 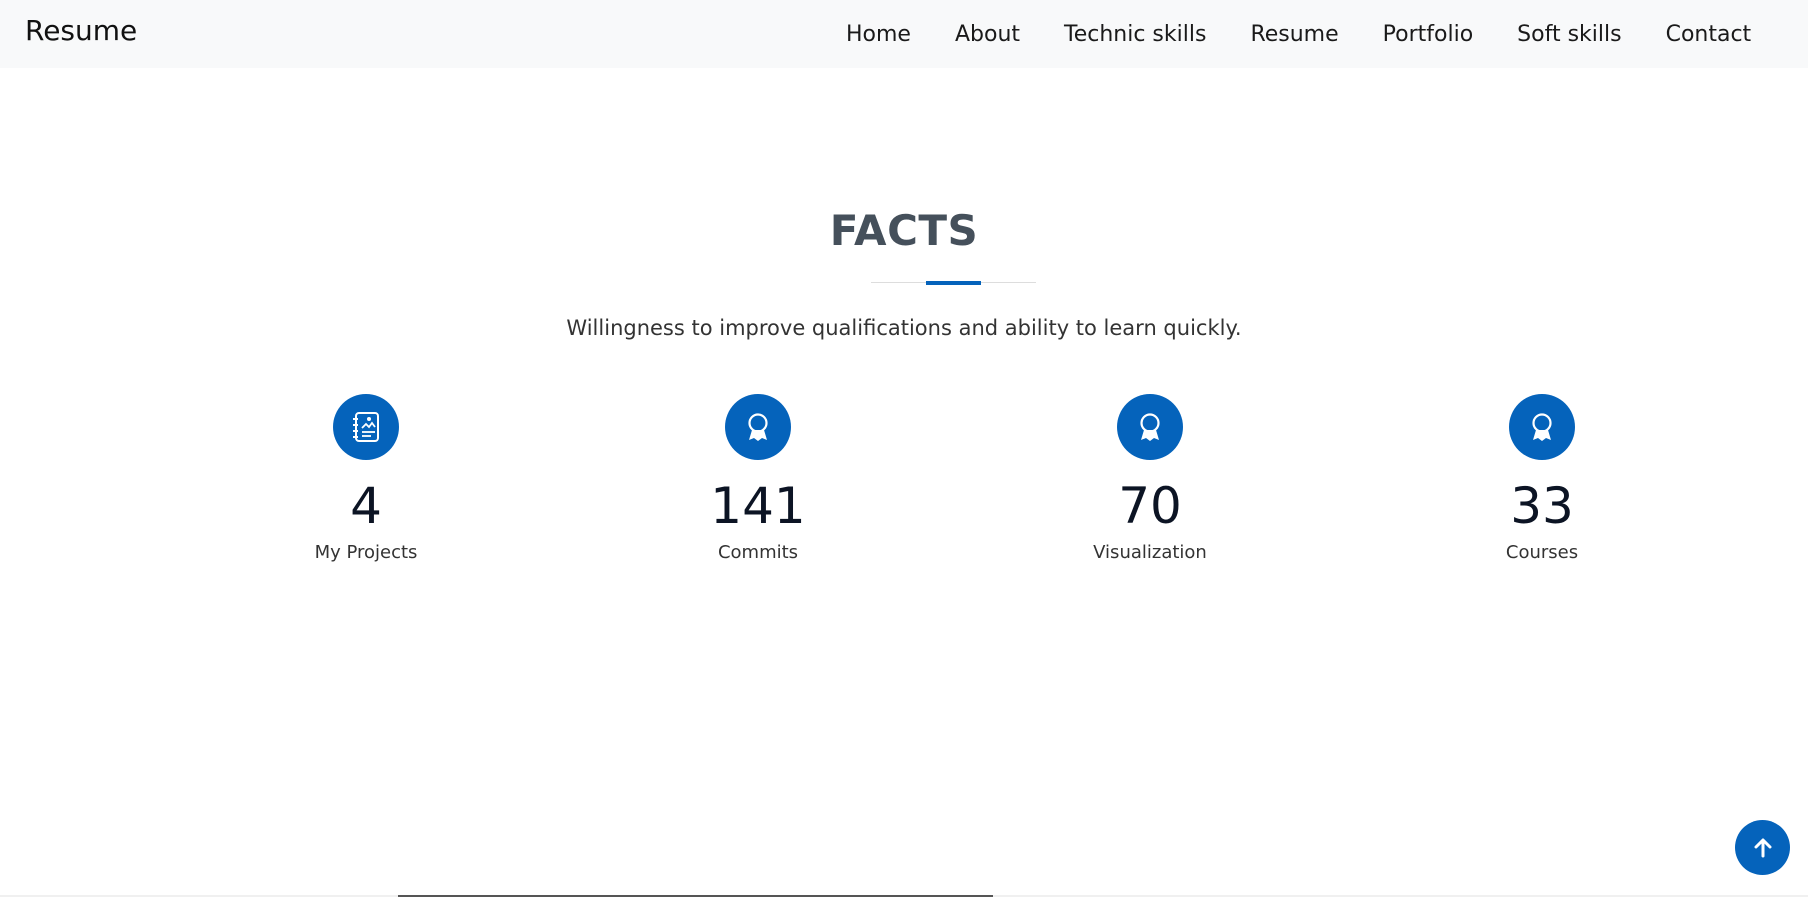 What do you see at coordinates (1542, 506) in the screenshot?
I see `fact-number: 33` at bounding box center [1542, 506].